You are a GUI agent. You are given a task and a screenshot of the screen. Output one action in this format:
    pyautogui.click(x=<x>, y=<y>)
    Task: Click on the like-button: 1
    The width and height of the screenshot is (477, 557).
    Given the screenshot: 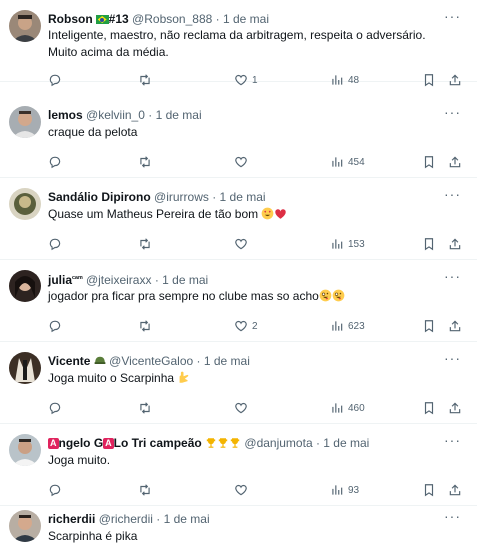 What is the action you would take?
    pyautogui.click(x=246, y=80)
    